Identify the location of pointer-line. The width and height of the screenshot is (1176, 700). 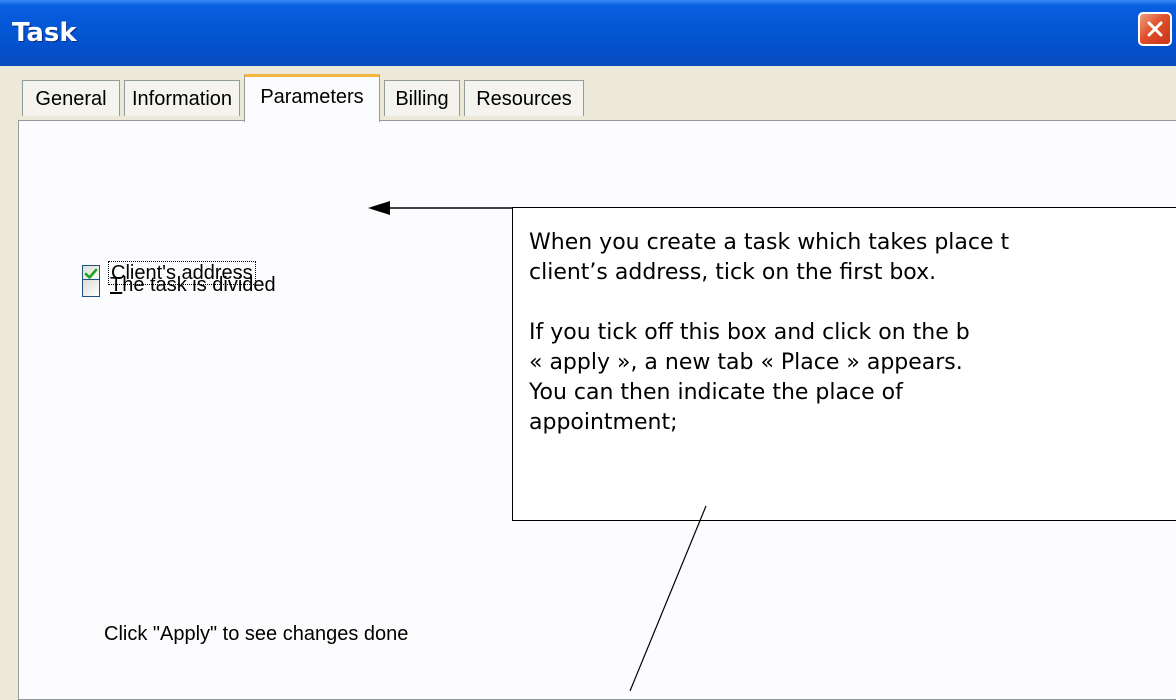
(668, 598).